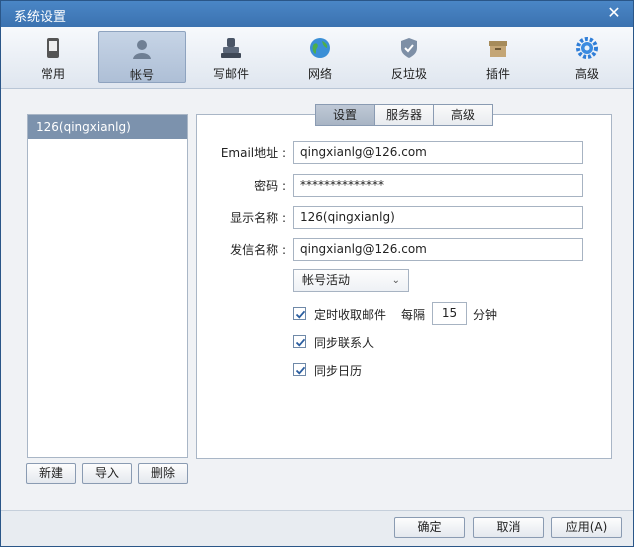 The image size is (634, 547). I want to click on stamp-icon, so click(231, 48).